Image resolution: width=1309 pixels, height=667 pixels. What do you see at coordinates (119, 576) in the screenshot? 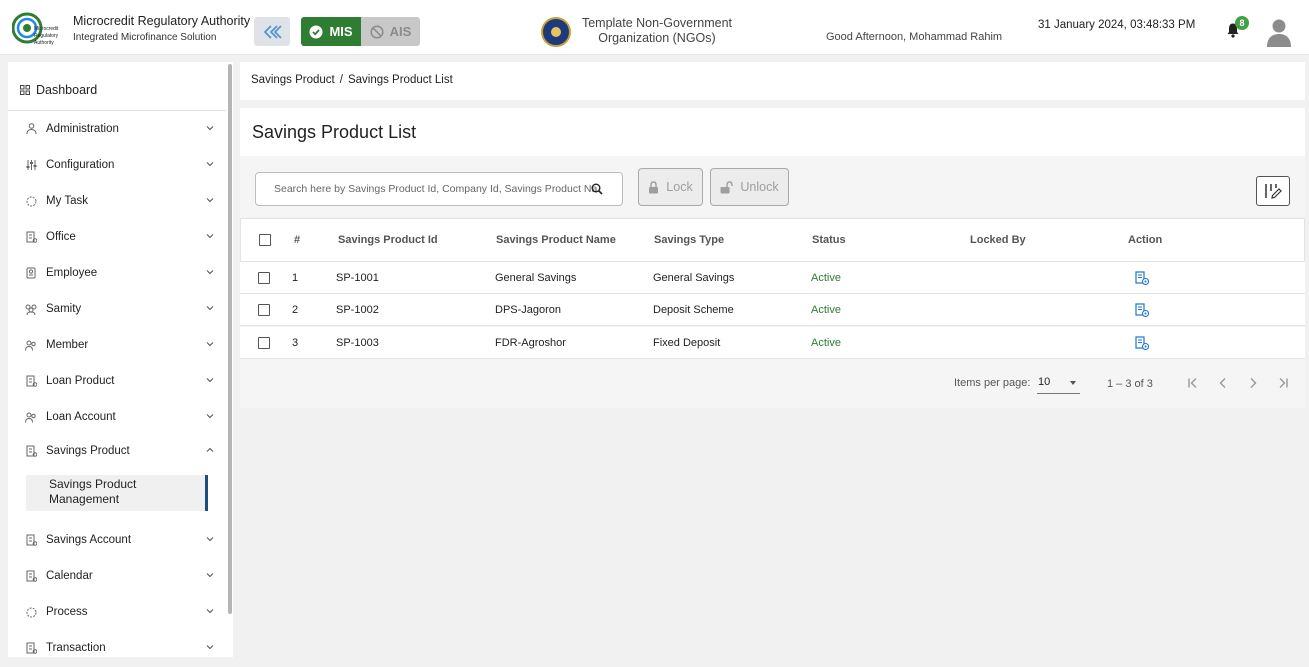
I see `sidebar-item-calendar: Calendar` at bounding box center [119, 576].